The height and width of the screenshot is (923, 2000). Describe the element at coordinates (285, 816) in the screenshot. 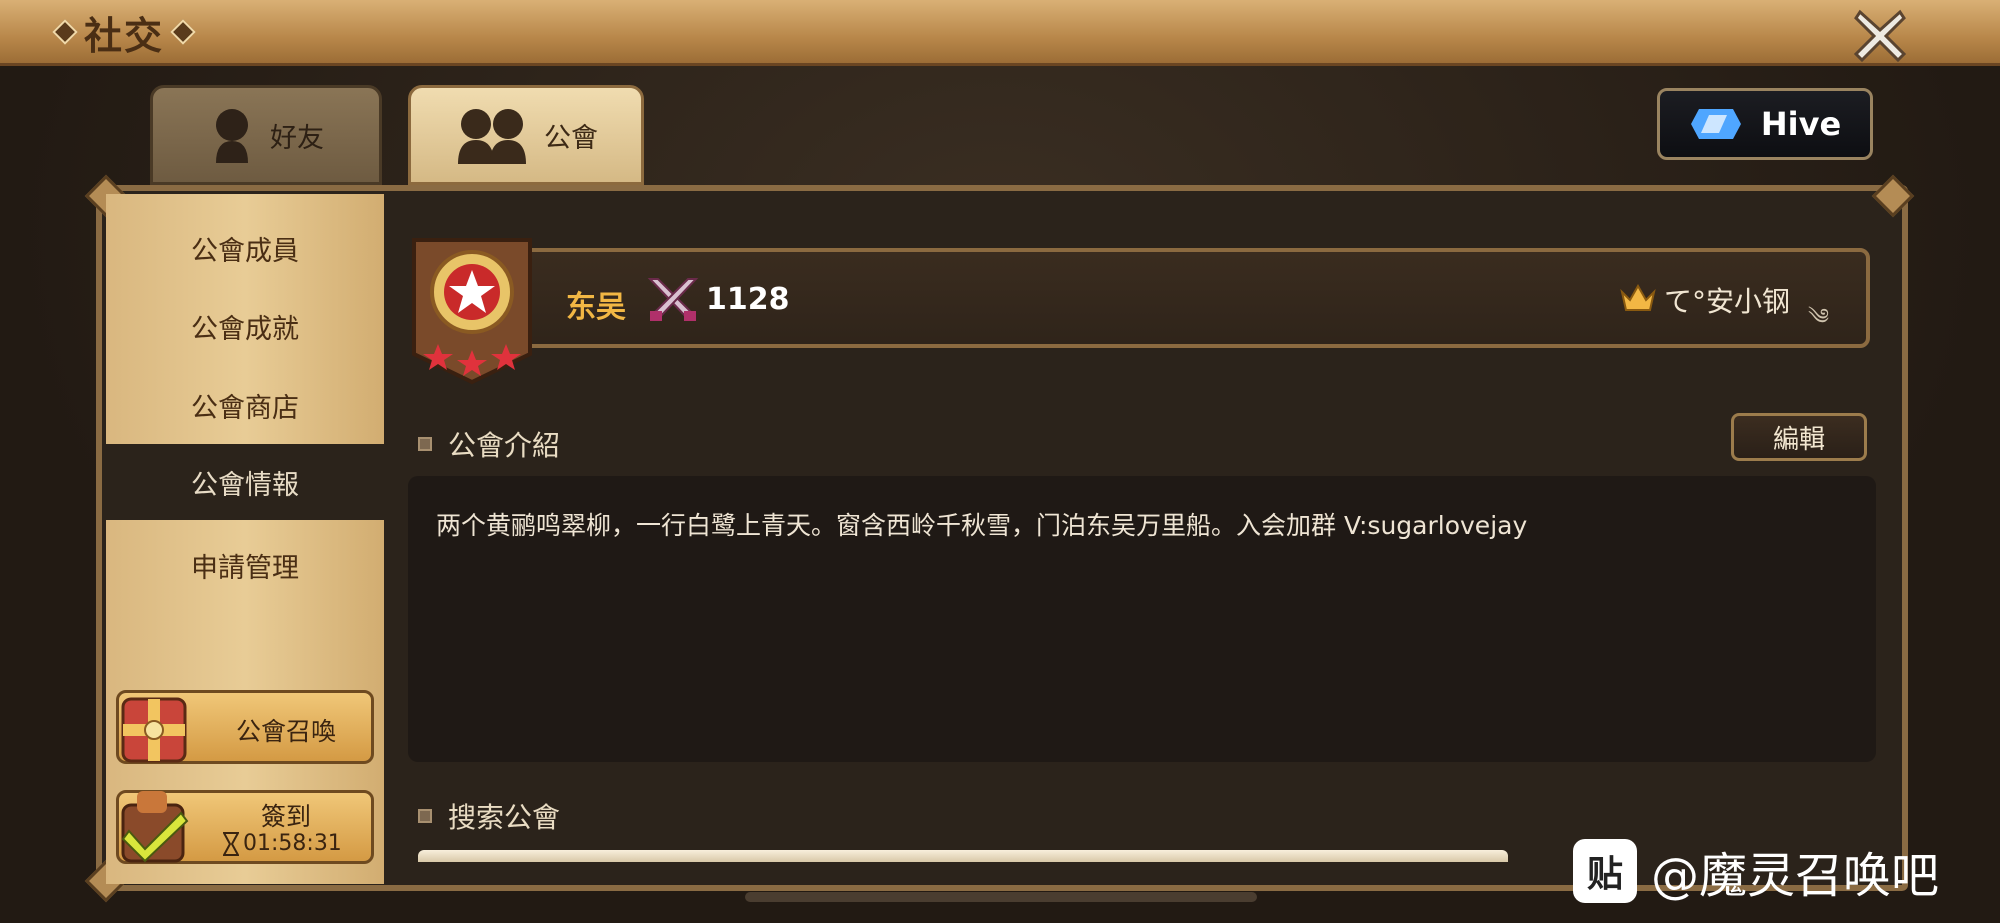

I see `checkin-label: 簽到` at that location.